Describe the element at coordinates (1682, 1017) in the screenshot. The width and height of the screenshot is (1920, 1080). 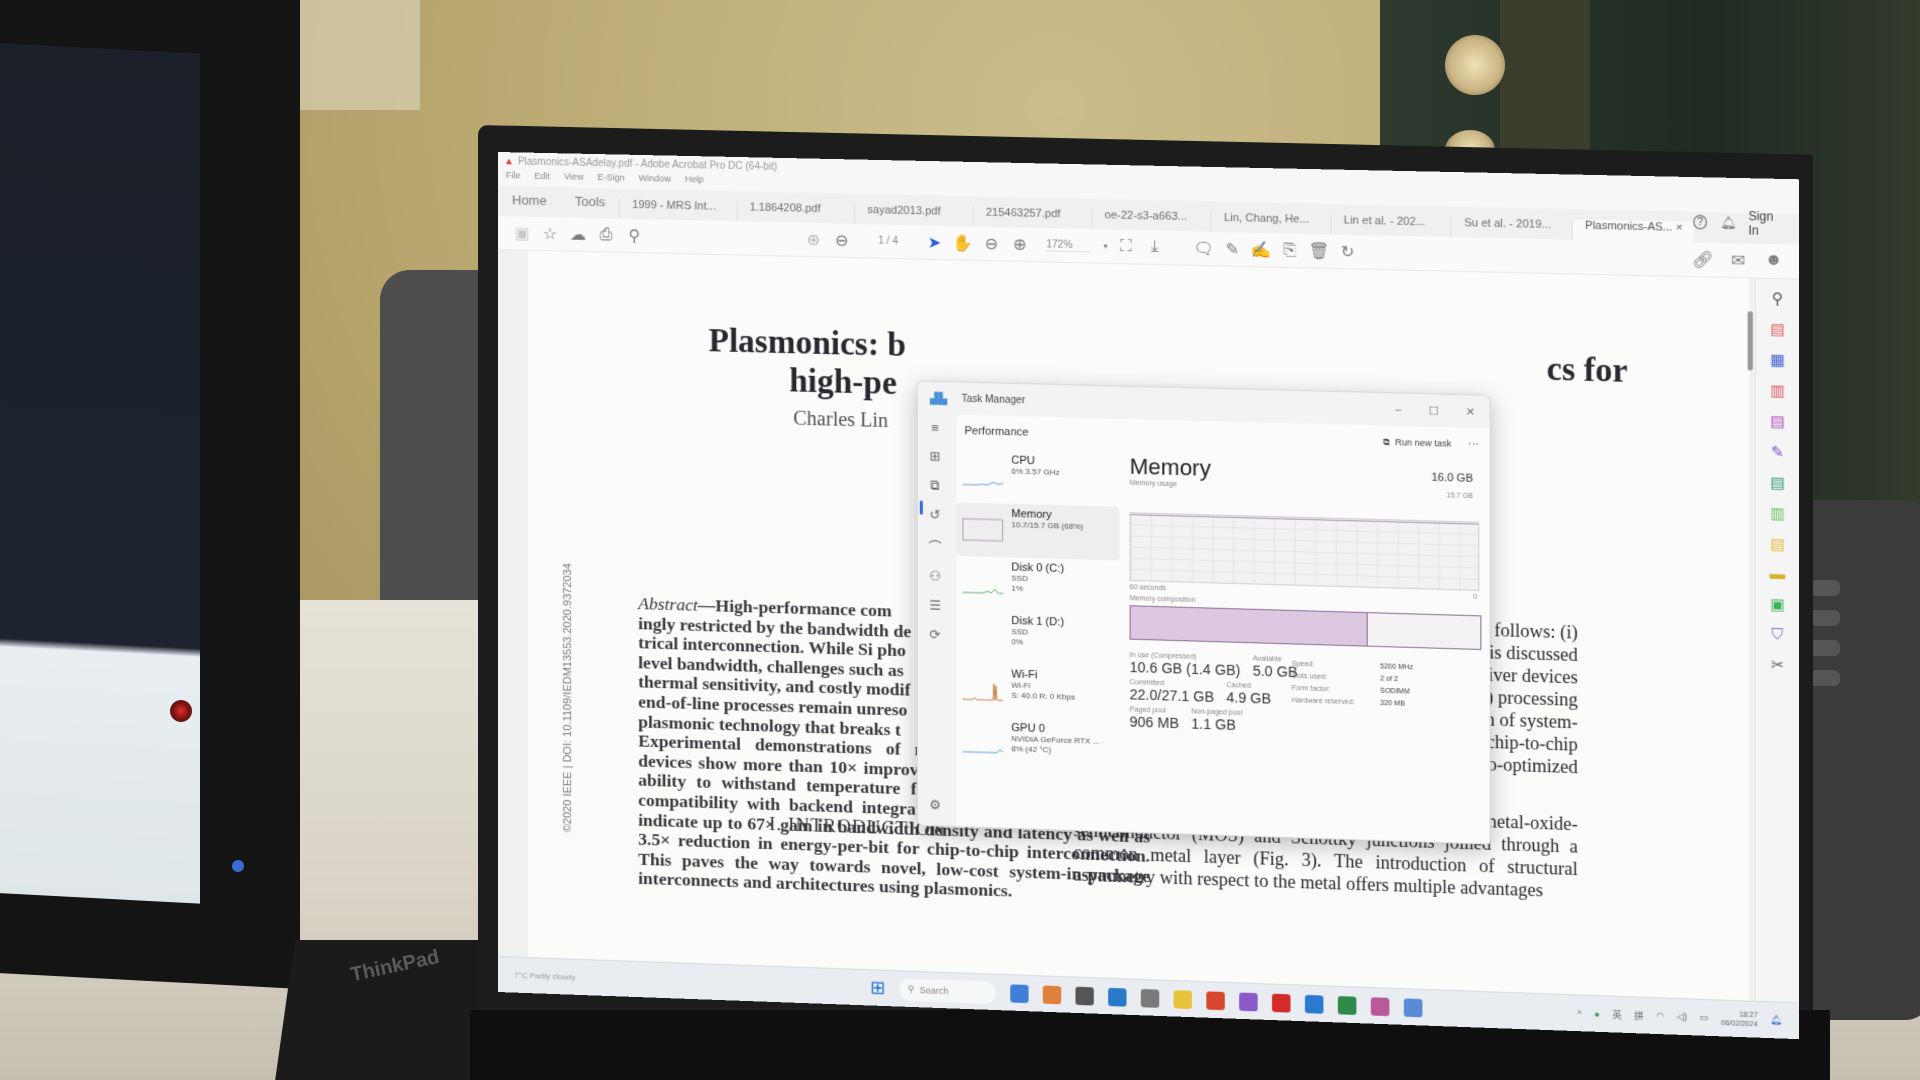
I see `volume-icon: ◁)` at that location.